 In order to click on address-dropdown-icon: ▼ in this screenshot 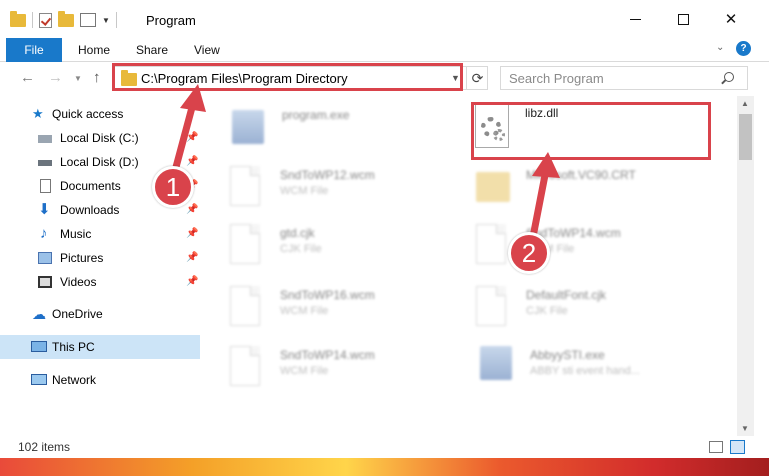, I will do `click(455, 78)`.